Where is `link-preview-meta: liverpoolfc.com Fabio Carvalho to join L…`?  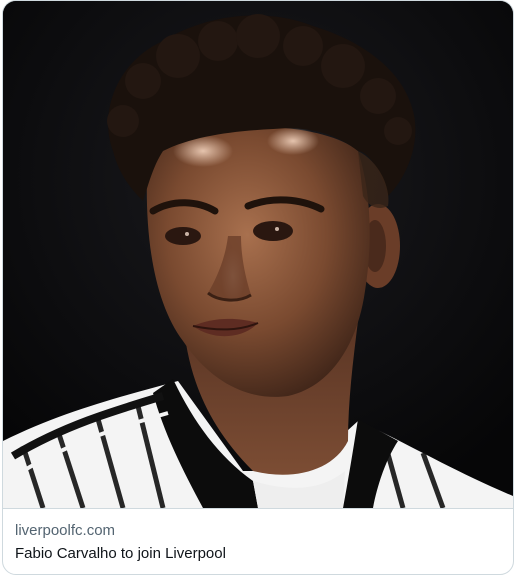 link-preview-meta: liverpoolfc.com Fabio Carvalho to join L… is located at coordinates (258, 541).